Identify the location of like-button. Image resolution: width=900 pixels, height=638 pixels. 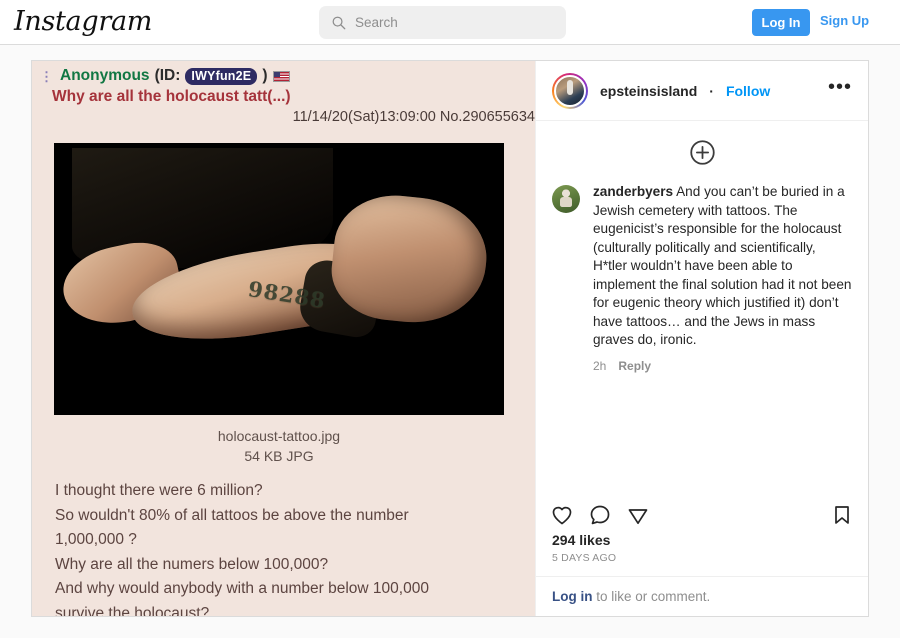
(562, 515).